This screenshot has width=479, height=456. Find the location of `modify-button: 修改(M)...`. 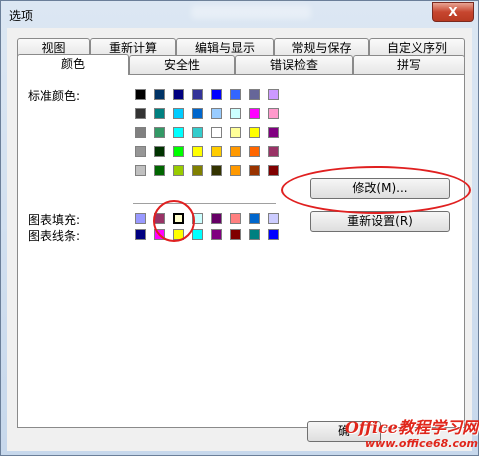

modify-button: 修改(M)... is located at coordinates (380, 188).